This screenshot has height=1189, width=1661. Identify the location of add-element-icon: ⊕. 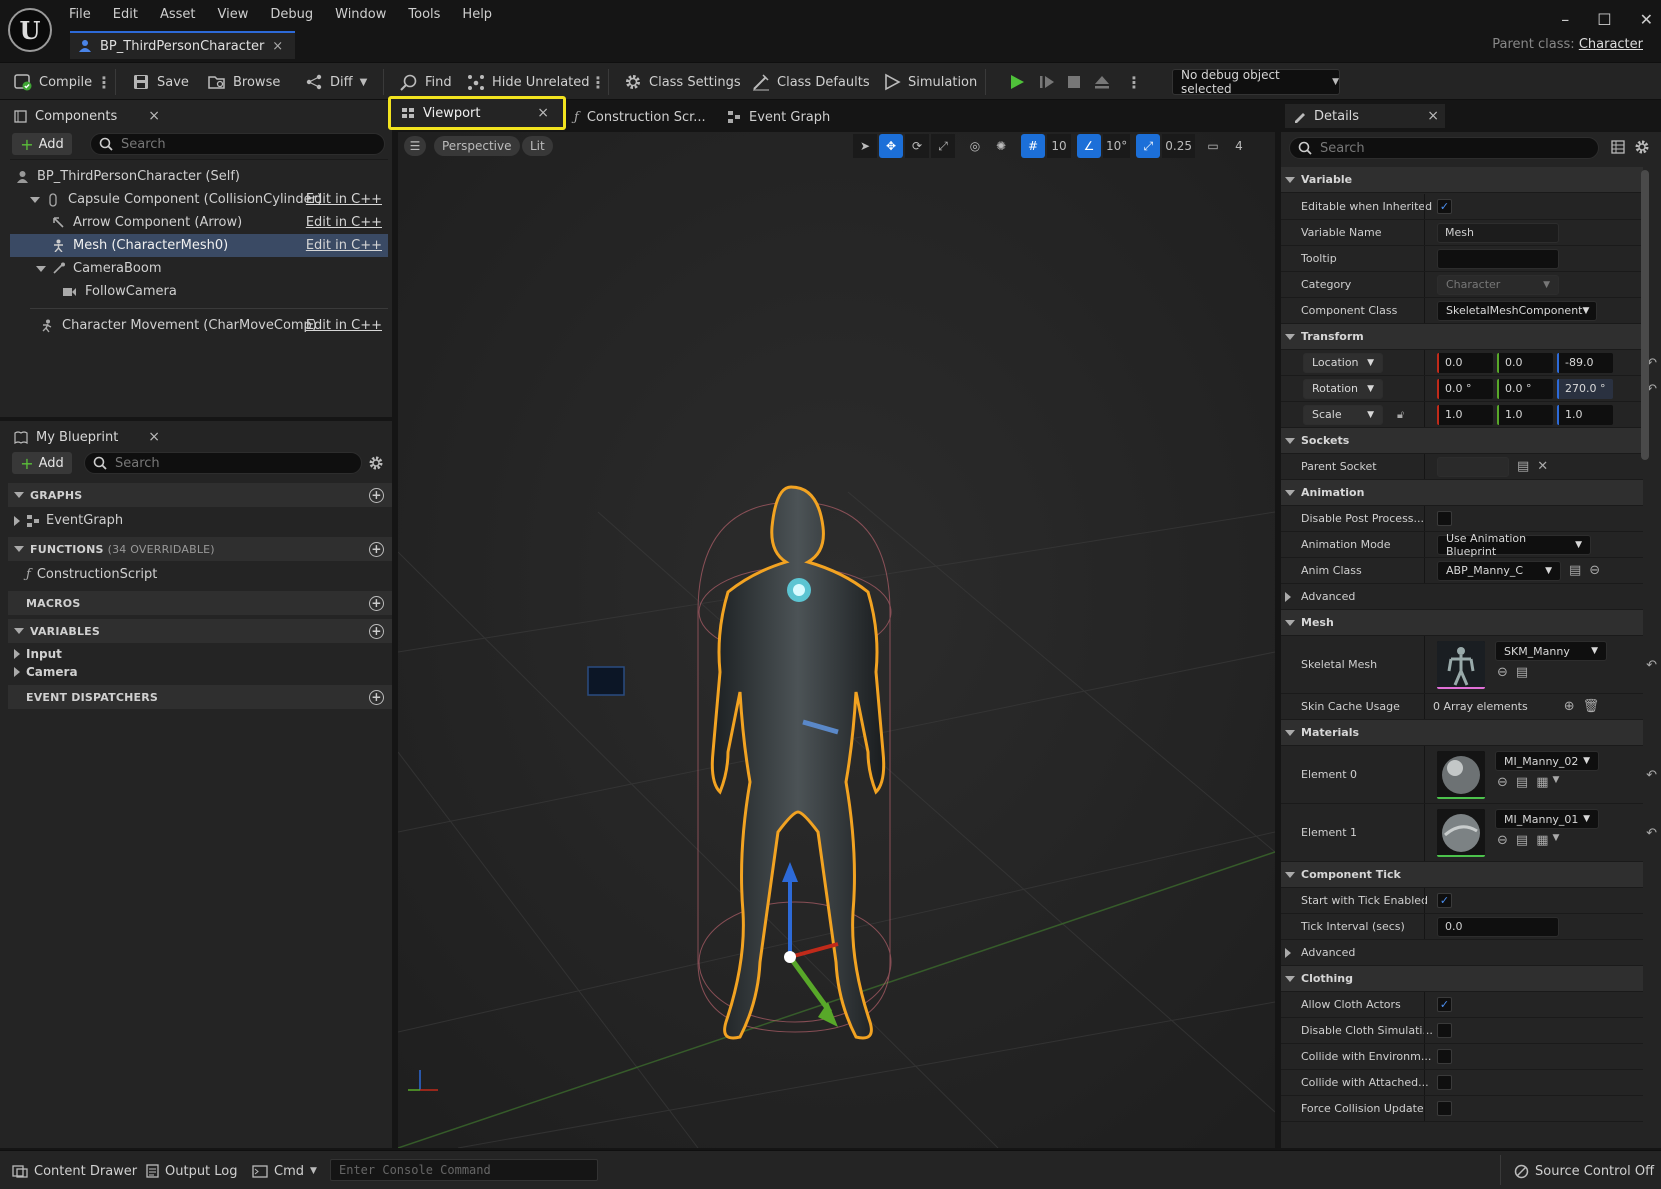
(1569, 706).